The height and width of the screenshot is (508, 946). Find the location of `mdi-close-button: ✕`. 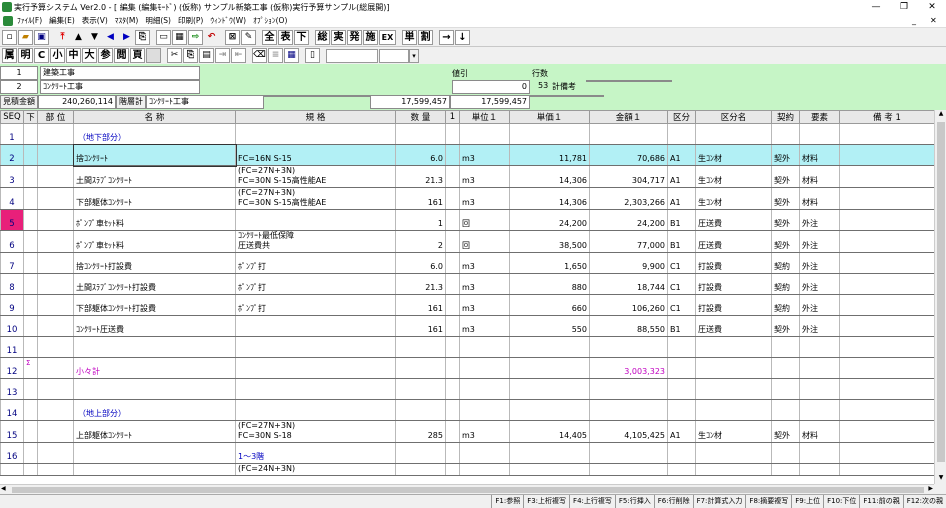

mdi-close-button: ✕ is located at coordinates (933, 20).